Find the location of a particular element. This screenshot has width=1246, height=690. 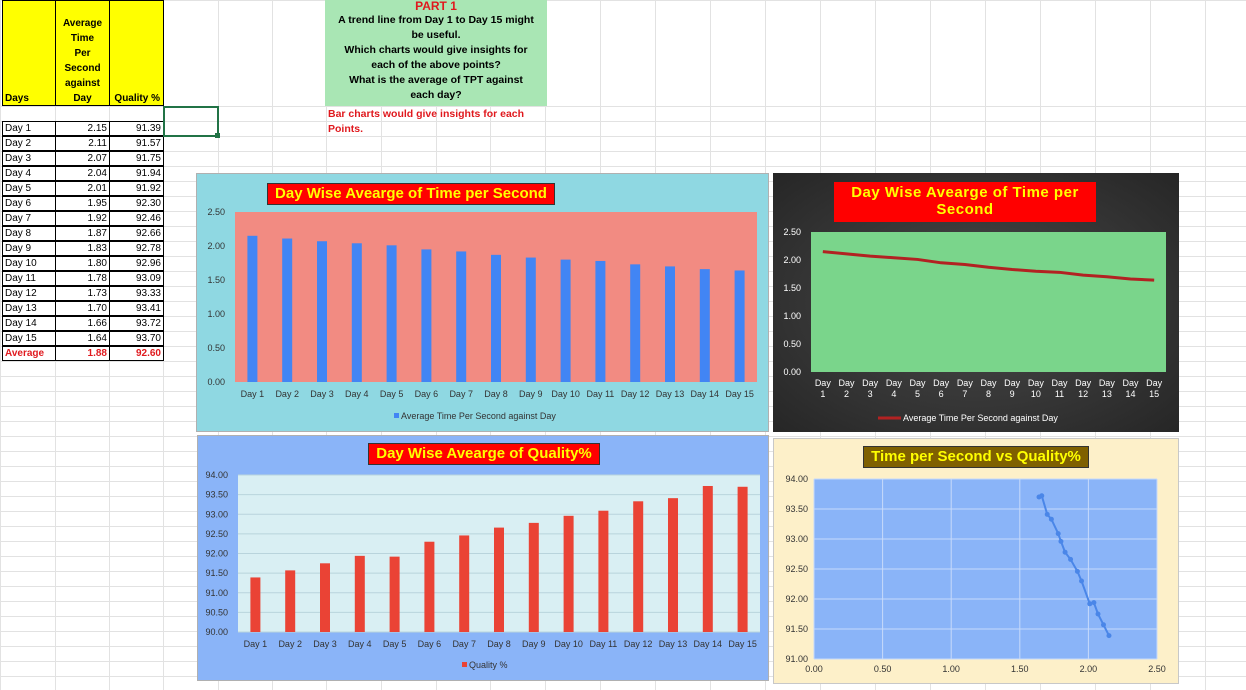

x-tick-label: Day 1 is located at coordinates (253, 394).